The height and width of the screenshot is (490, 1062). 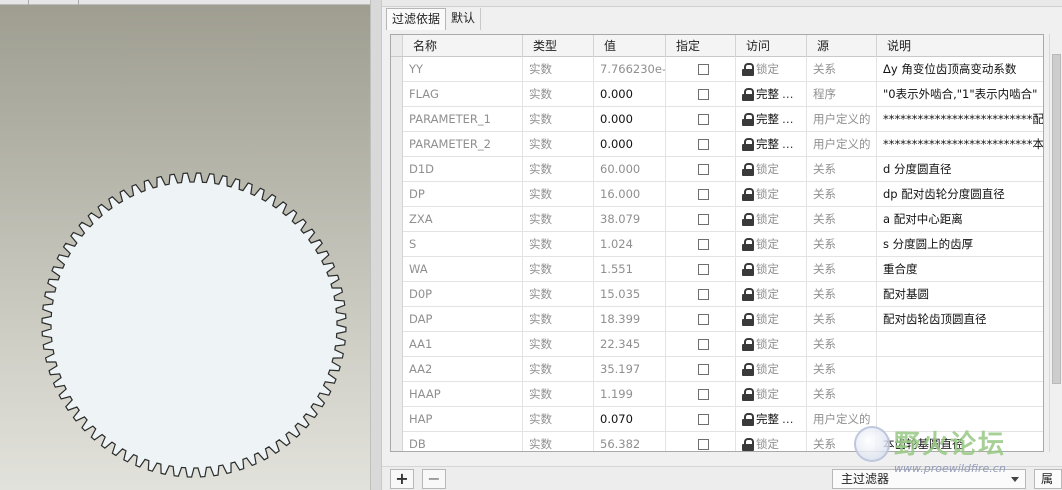 What do you see at coordinates (960, 269) in the screenshot?
I see `param-description: 重合度` at bounding box center [960, 269].